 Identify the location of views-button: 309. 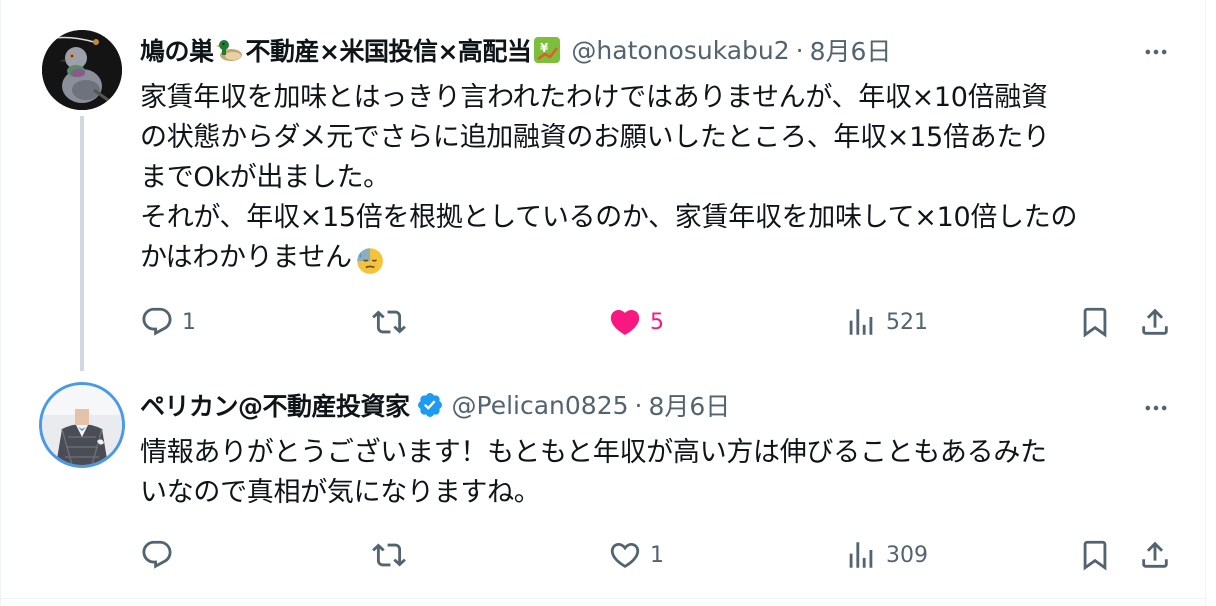
(886, 555).